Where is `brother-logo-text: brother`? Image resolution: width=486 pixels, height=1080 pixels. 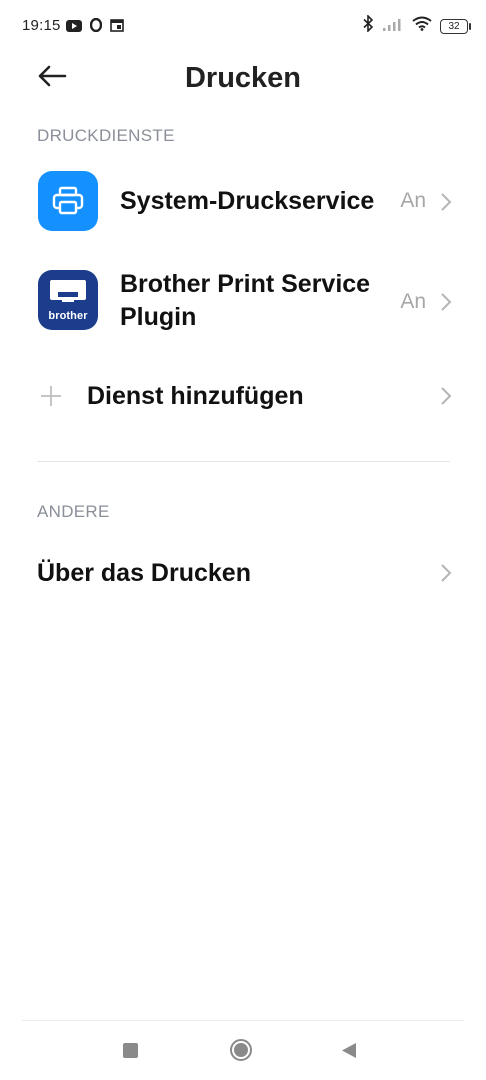 brother-logo-text: brother is located at coordinates (68, 316).